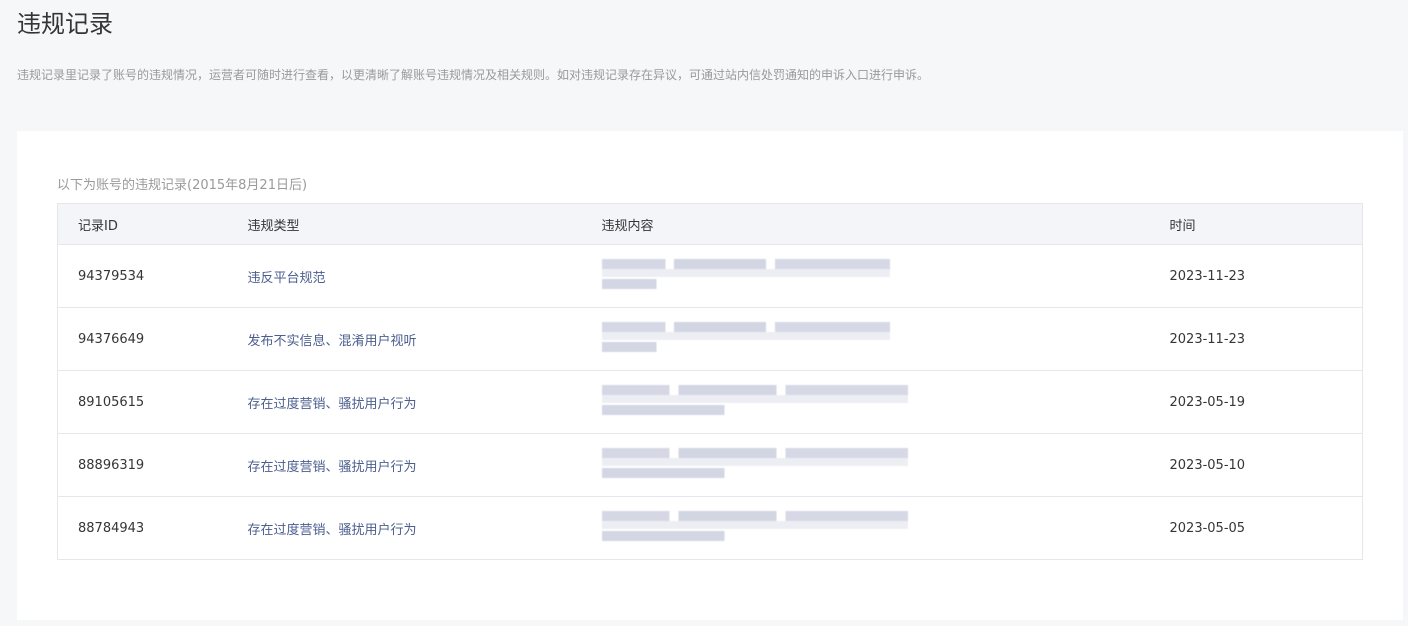 This screenshot has height=626, width=1408. I want to click on record-id: 94379534, so click(152, 276).